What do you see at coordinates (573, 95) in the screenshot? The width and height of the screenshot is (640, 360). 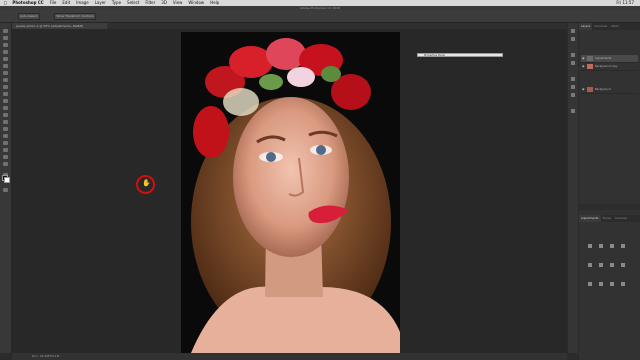 I see `paragraph-icon` at bounding box center [573, 95].